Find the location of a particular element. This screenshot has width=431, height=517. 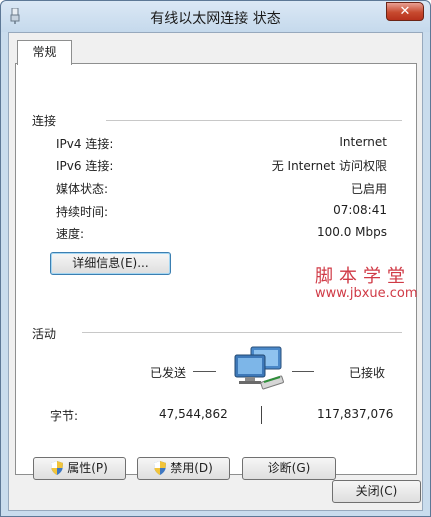

watermark-text: 脚本学堂 is located at coordinates (363, 276).